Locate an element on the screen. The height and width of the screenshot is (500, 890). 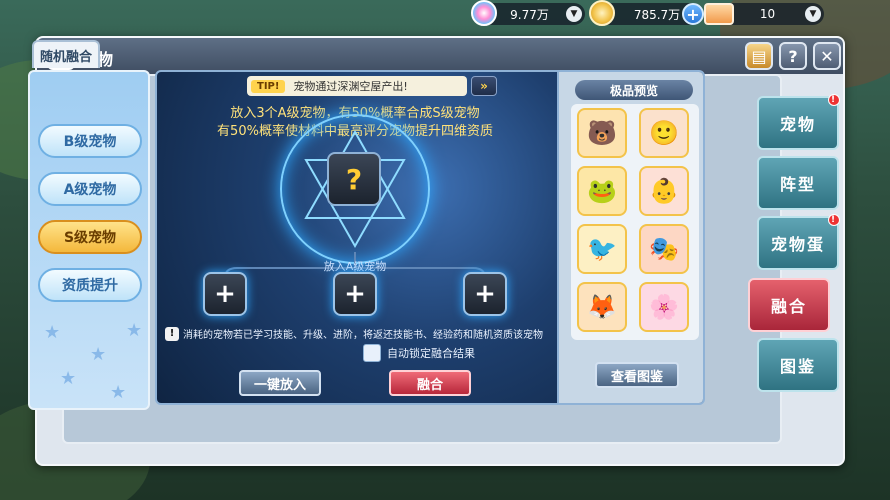
side-tab-label: 宠物 is located at coordinates (797, 124).